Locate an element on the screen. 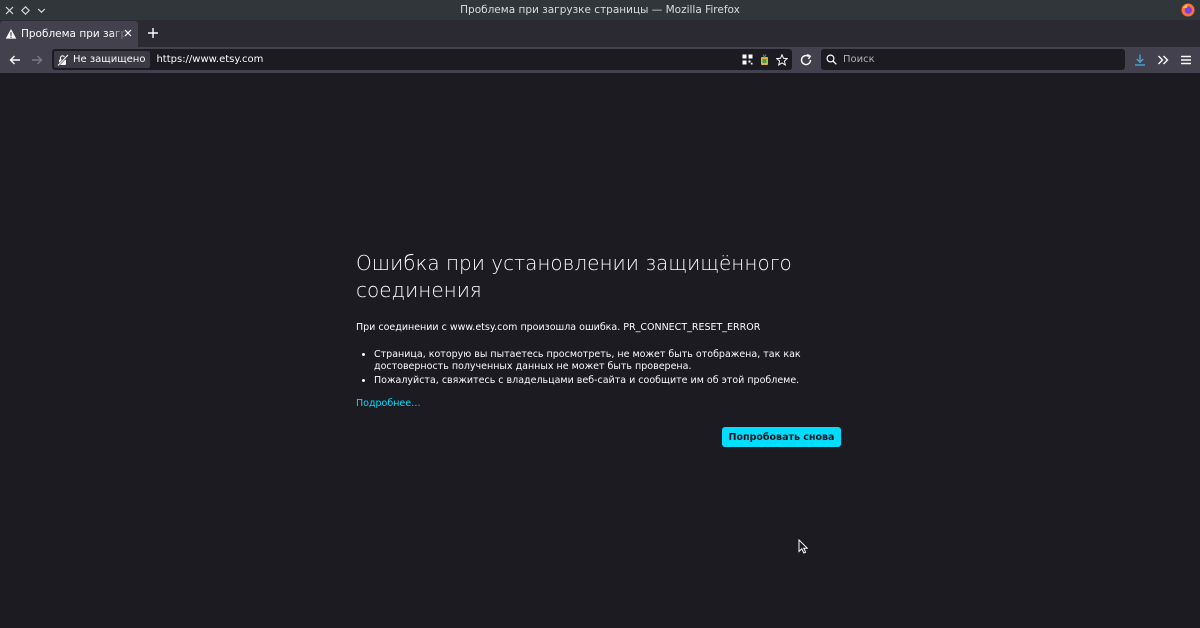 Image resolution: width=1200 pixels, height=628 pixels. try-again-button: Попробовать снова is located at coordinates (781, 437).